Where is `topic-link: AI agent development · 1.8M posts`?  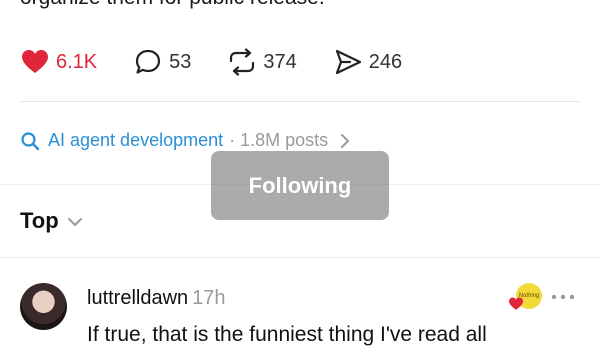
topic-link: AI agent development · 1.8M posts is located at coordinates (186, 140).